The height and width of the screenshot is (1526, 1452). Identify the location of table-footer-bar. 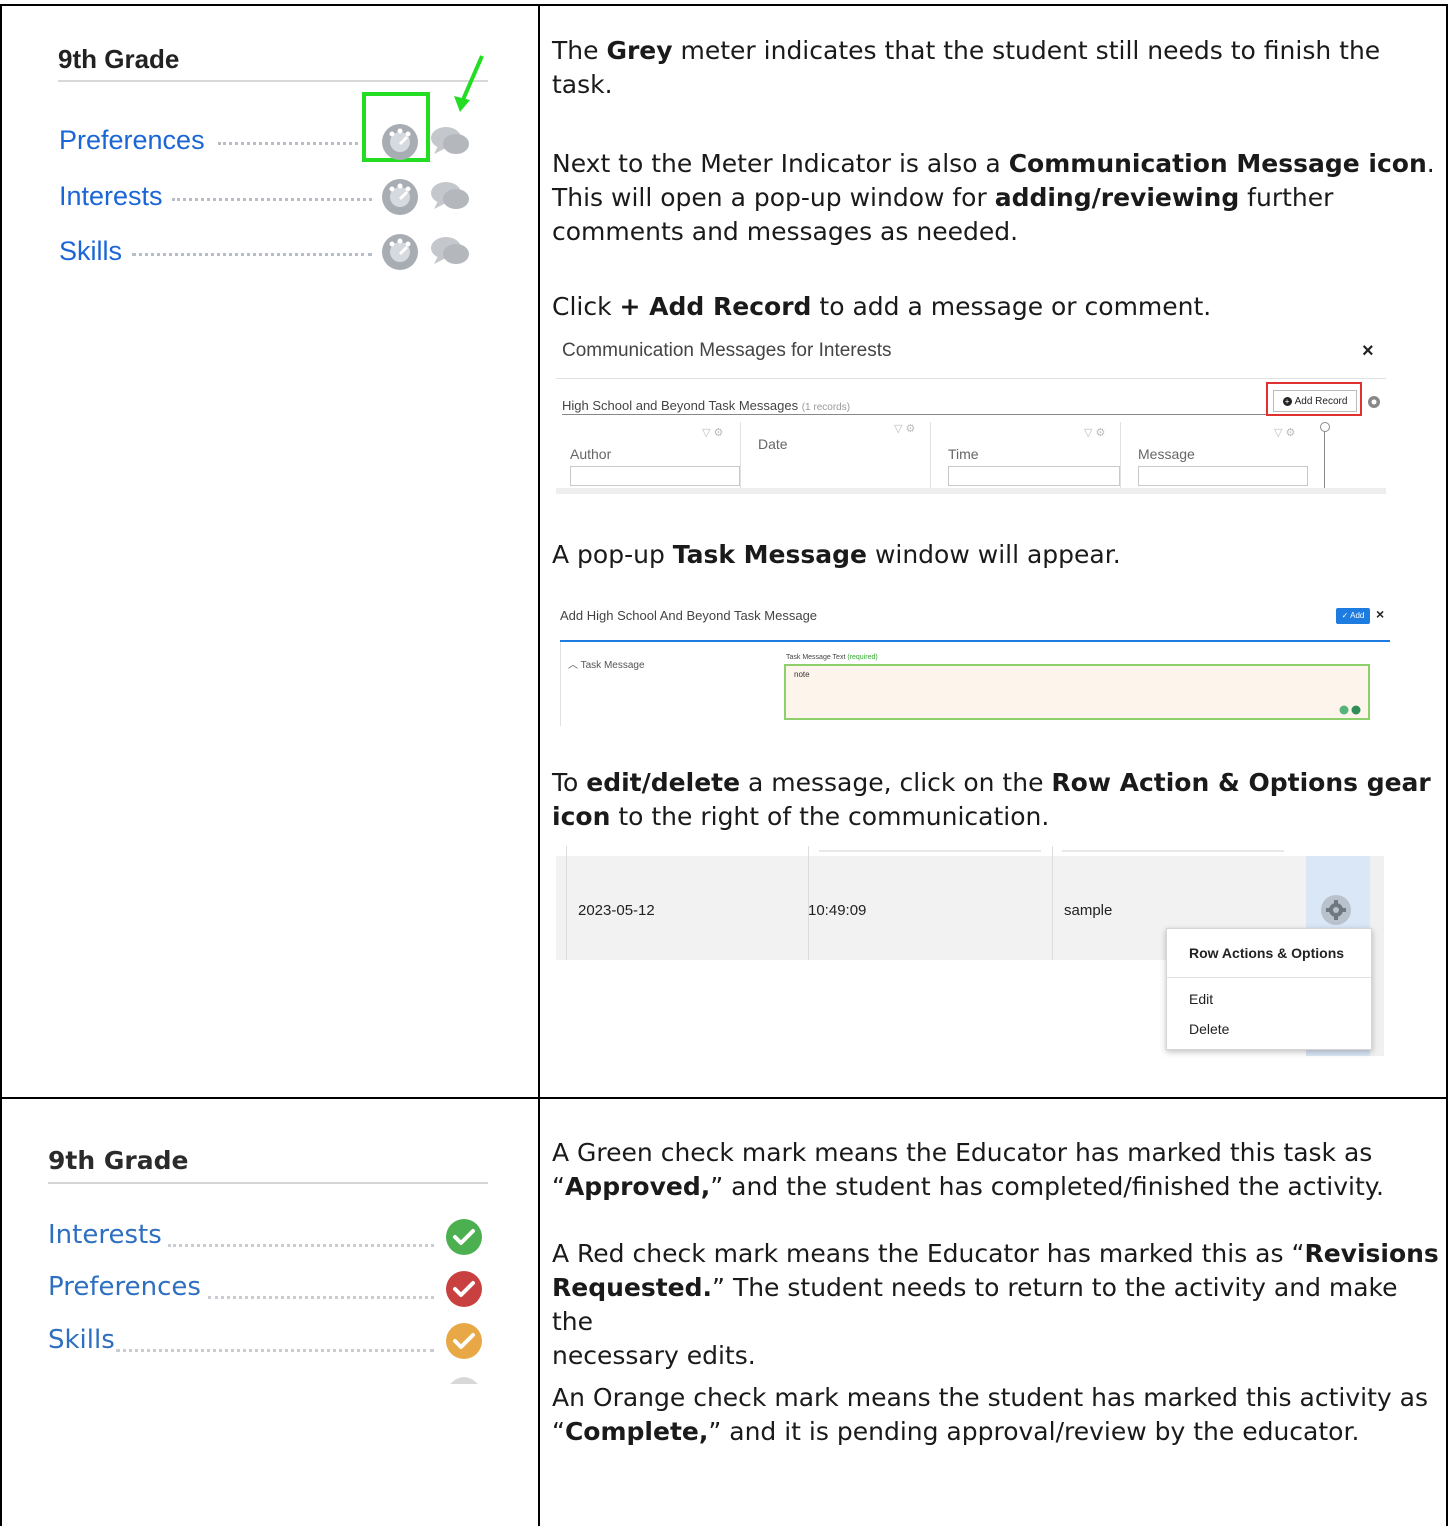
(971, 491).